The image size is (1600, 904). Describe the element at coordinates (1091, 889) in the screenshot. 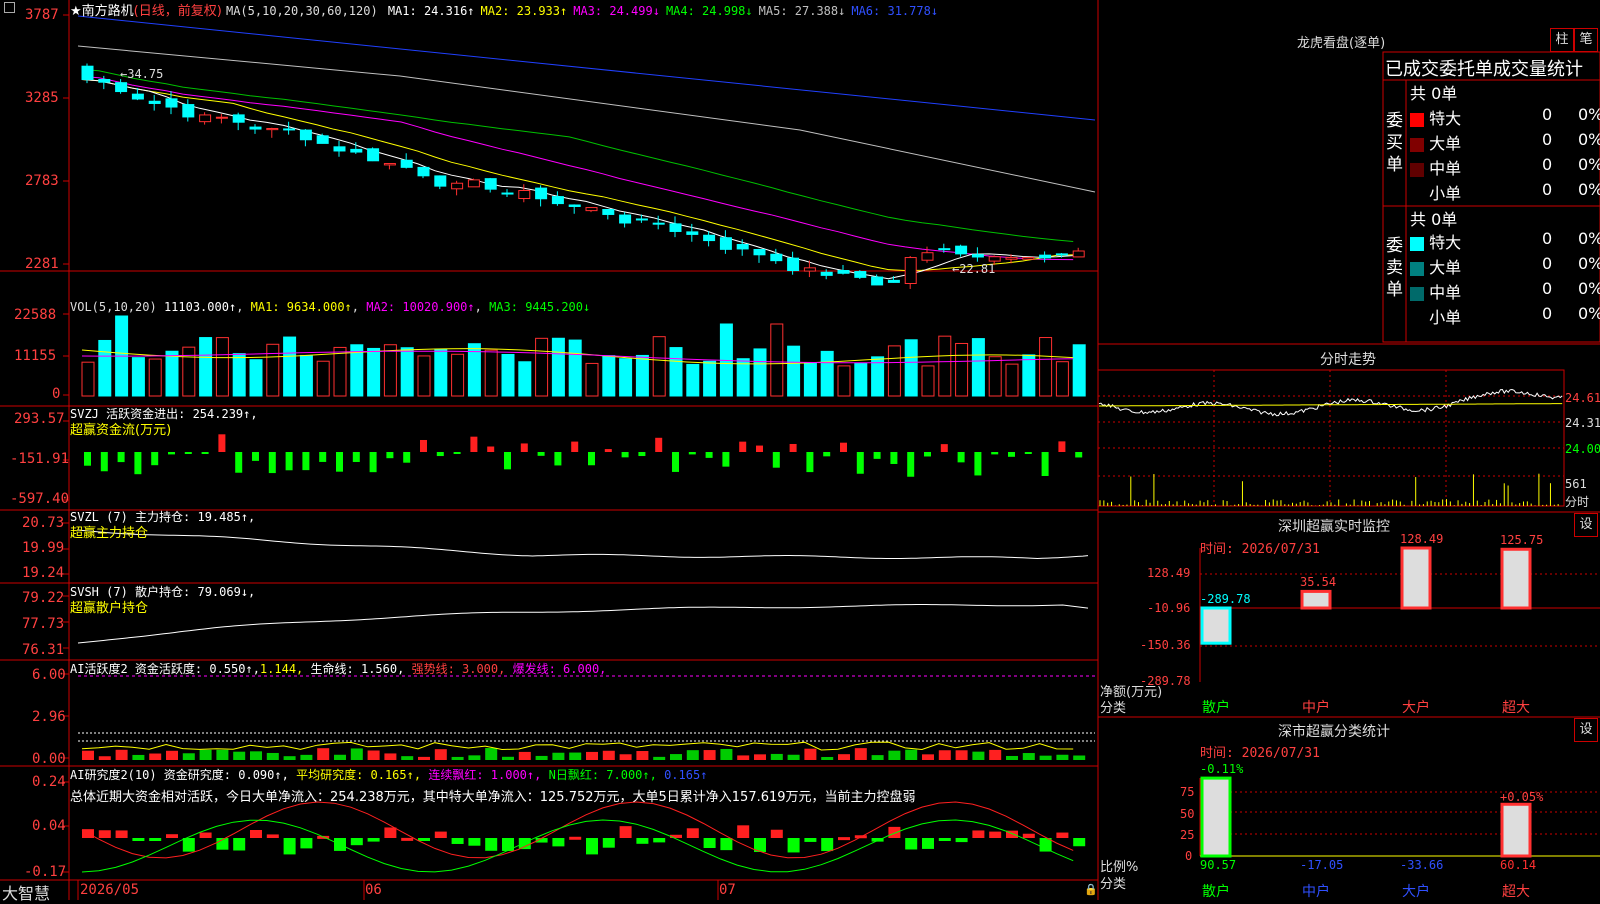

I see `lock-icon: 🔒` at that location.